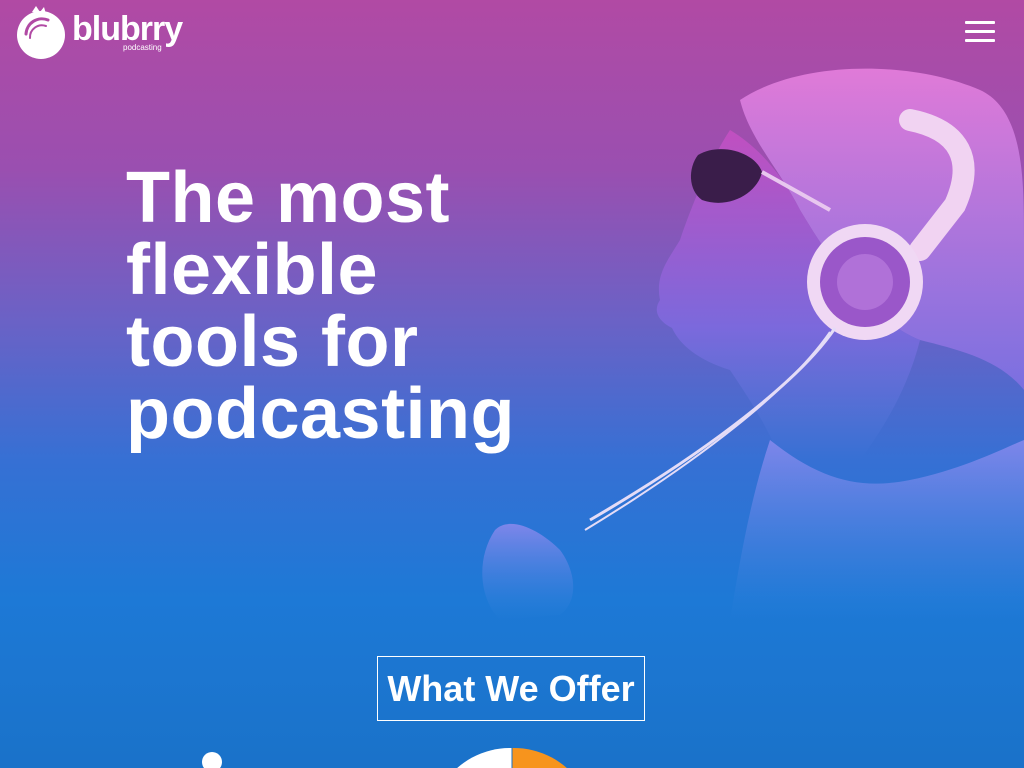  What do you see at coordinates (252, 270) in the screenshot?
I see `headline-line: flexible` at bounding box center [252, 270].